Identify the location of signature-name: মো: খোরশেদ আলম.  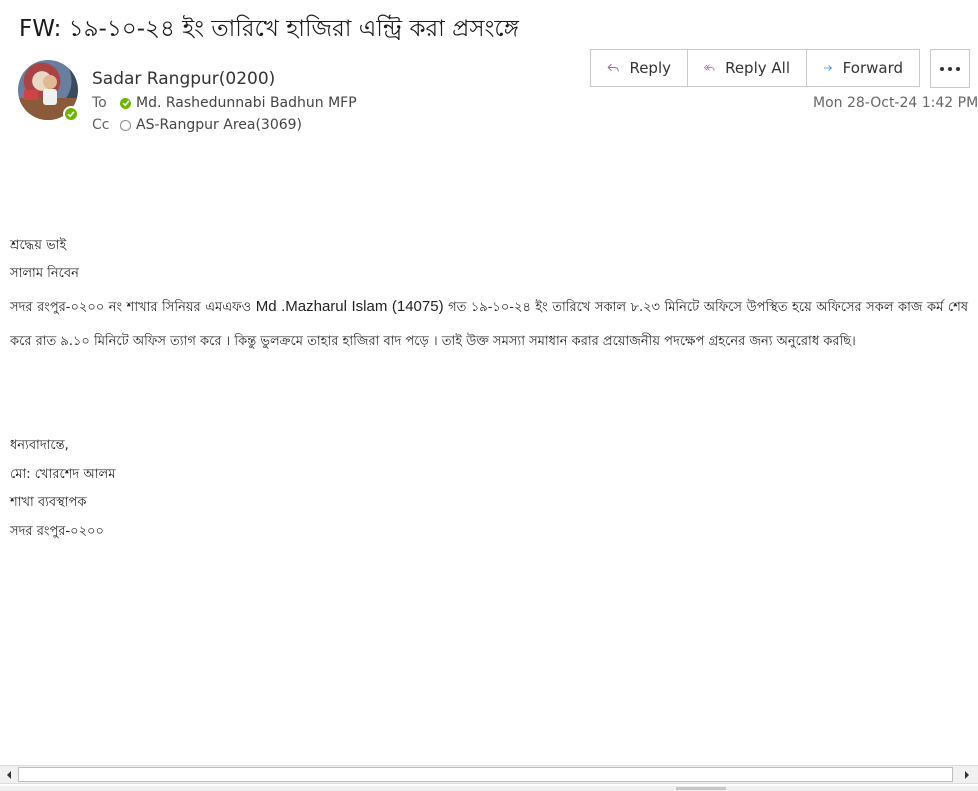
(63, 474).